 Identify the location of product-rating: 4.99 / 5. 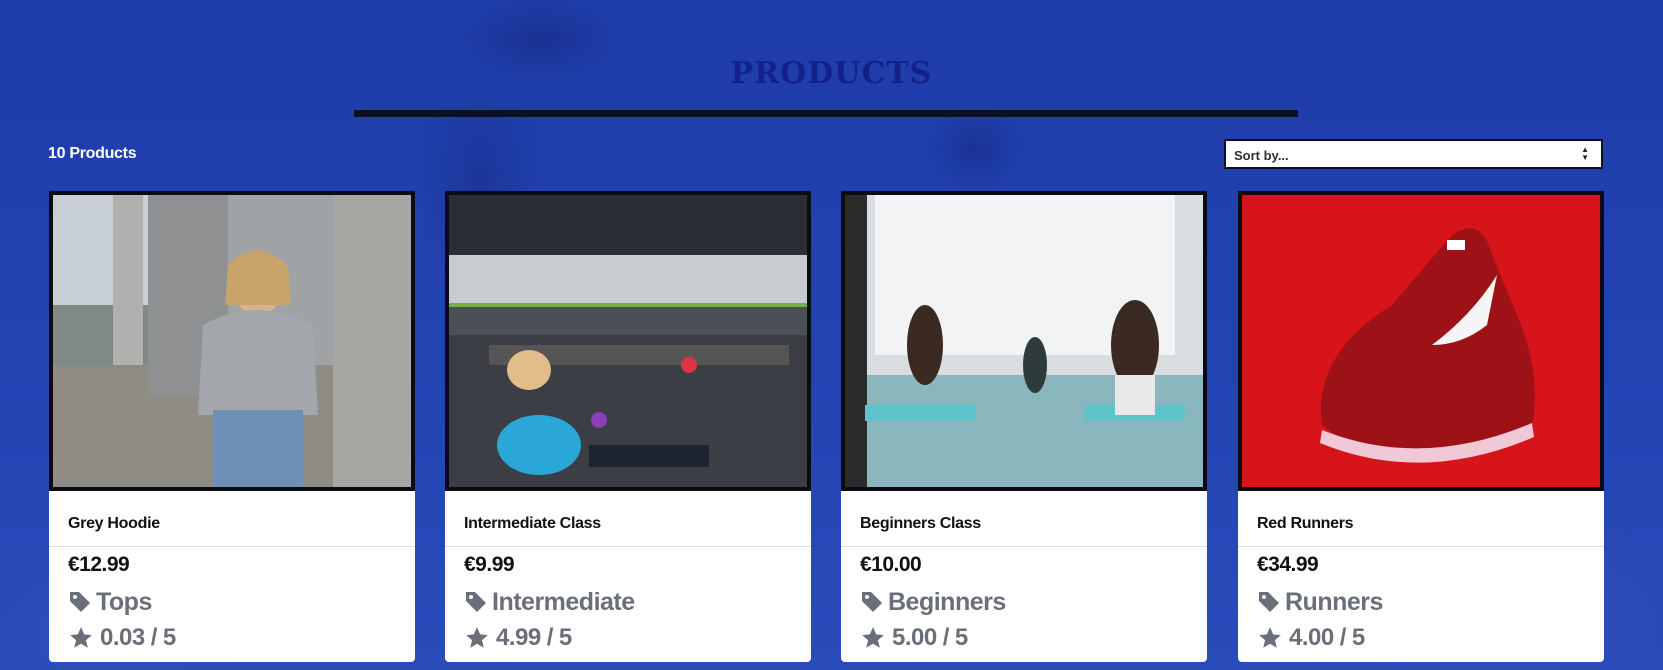
(518, 638).